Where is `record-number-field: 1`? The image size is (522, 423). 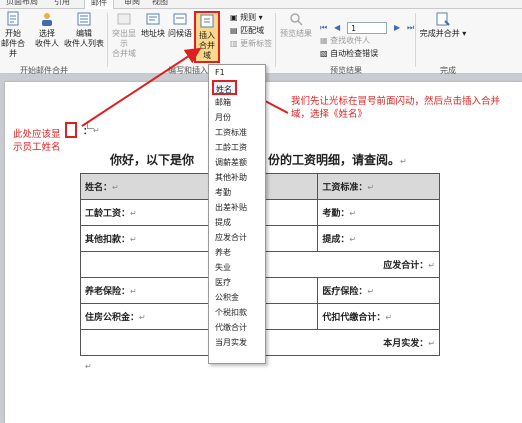 record-number-field: 1 is located at coordinates (367, 28).